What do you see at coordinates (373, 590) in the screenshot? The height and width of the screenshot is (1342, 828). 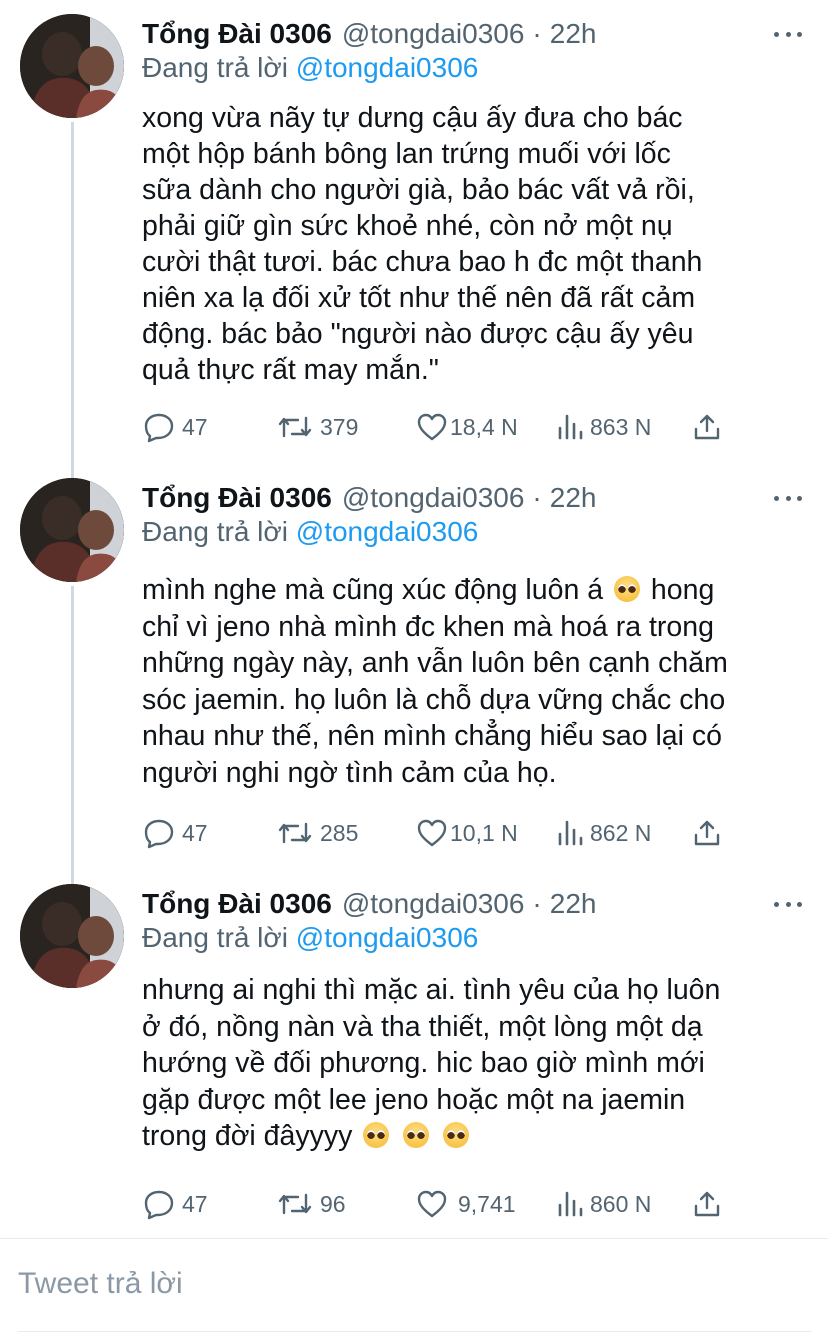 I see `tweet-text-part: mình nghe mà cũng xúc động luôn á` at bounding box center [373, 590].